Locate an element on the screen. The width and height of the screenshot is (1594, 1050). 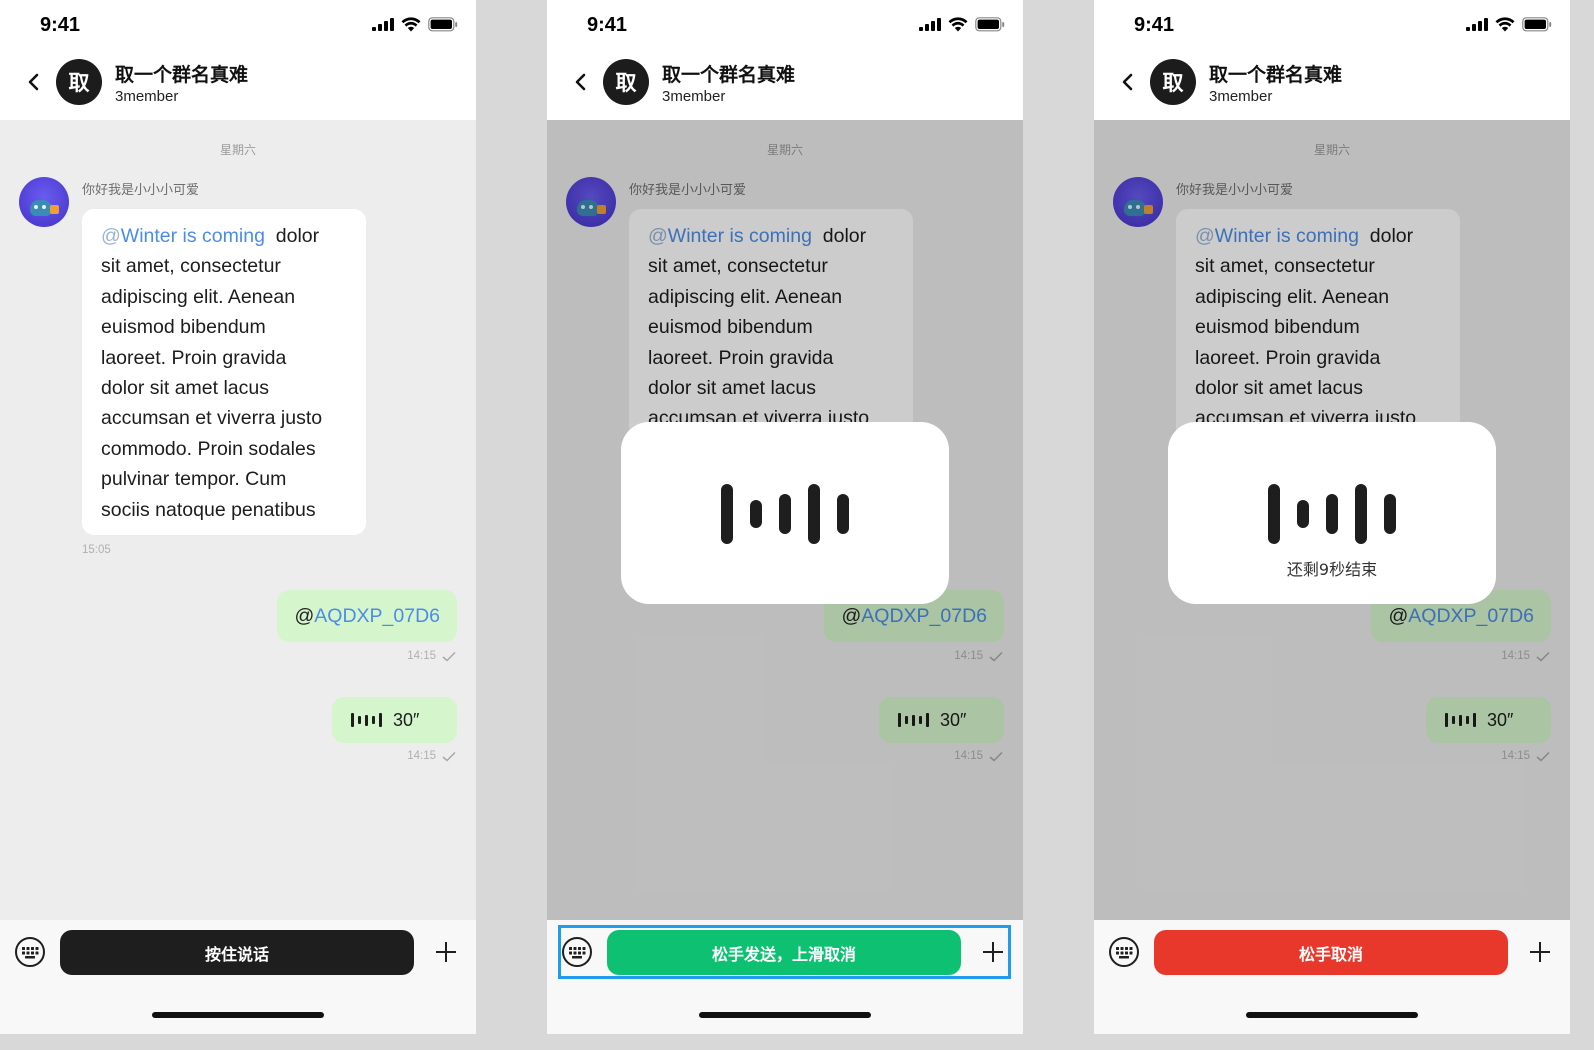
sender-name: 你好我是小小小可爱 is located at coordinates (141, 190).